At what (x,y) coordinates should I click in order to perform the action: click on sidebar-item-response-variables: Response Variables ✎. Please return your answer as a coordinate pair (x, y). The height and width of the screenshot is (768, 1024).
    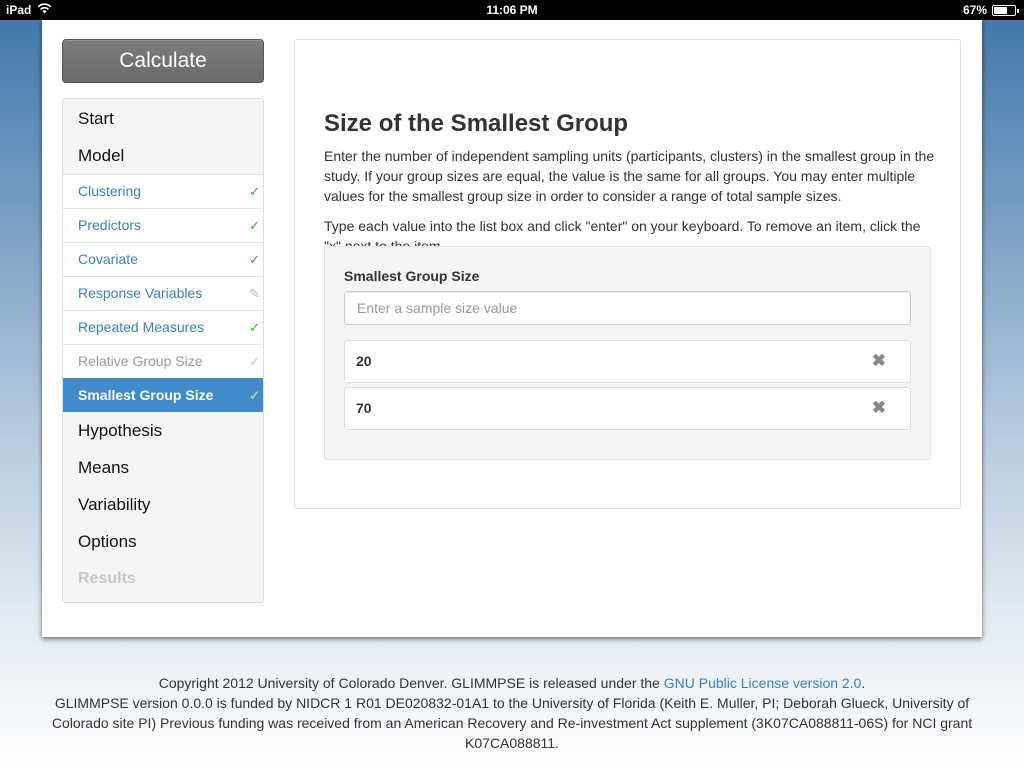
    Looking at the image, I should click on (163, 293).